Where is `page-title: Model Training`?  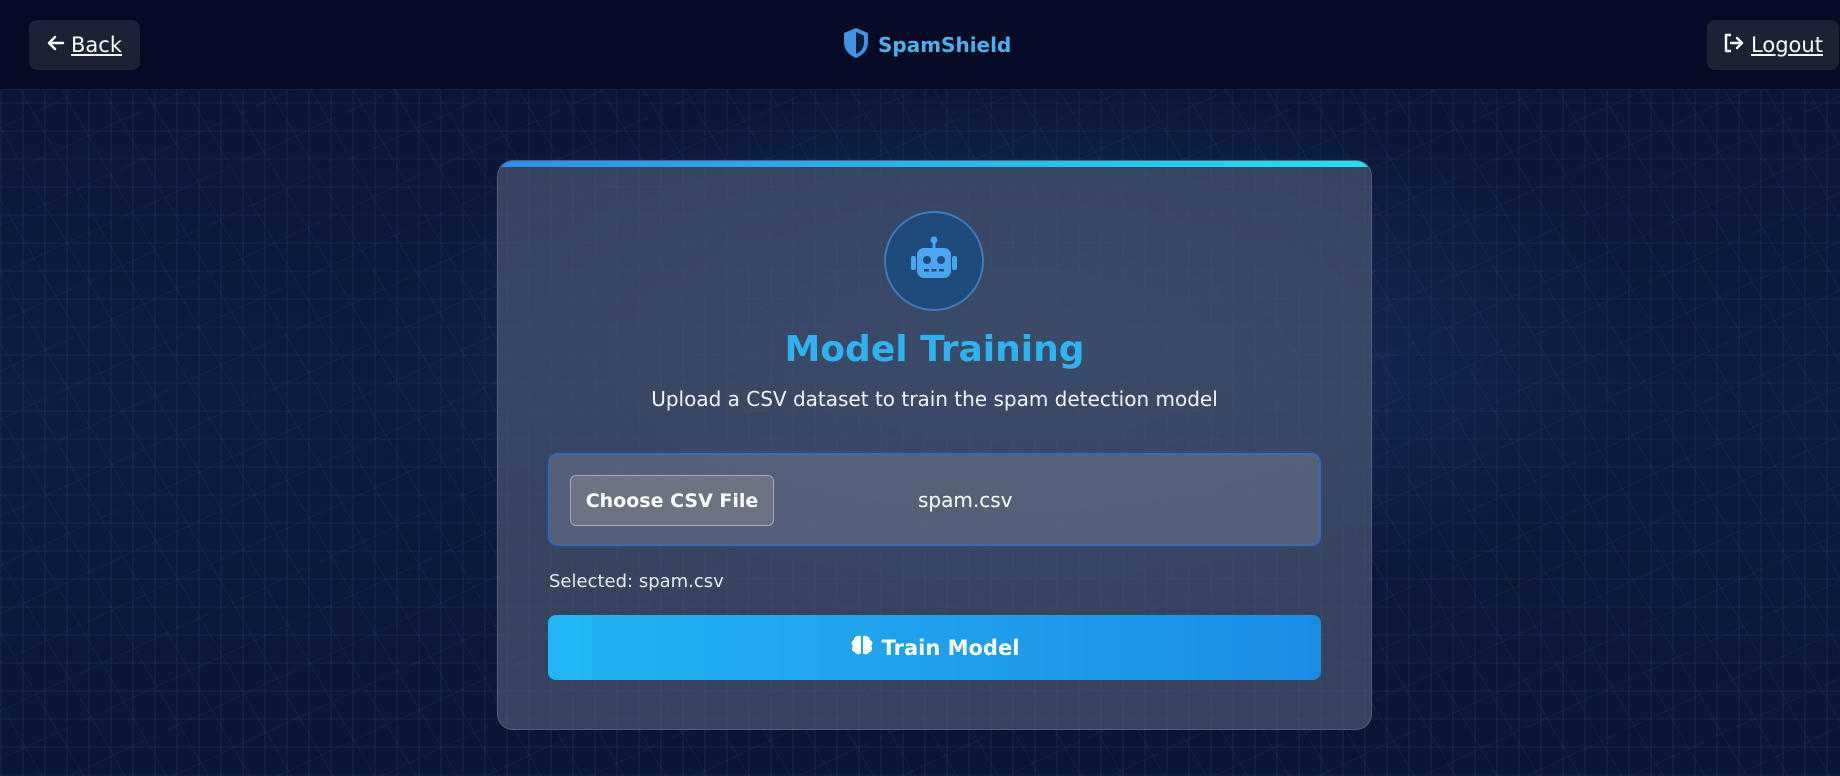
page-title: Model Training is located at coordinates (934, 349).